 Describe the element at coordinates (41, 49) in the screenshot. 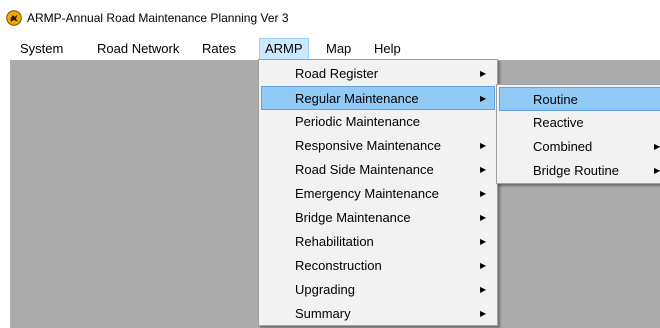

I see `menu-system: System` at that location.